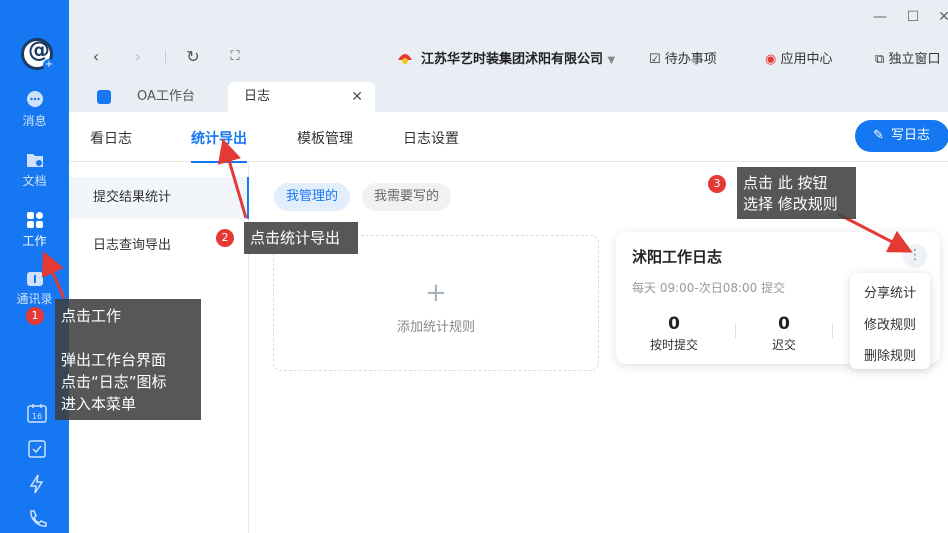  What do you see at coordinates (91, 316) in the screenshot?
I see `annotation-text: 点击工作` at bounding box center [91, 316].